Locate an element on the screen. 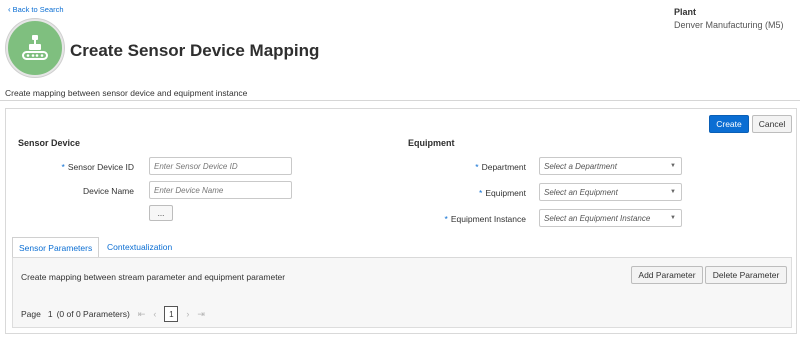 The width and height of the screenshot is (800, 339). equipment-instance-label: * Equipment Instance is located at coordinates (466, 219).